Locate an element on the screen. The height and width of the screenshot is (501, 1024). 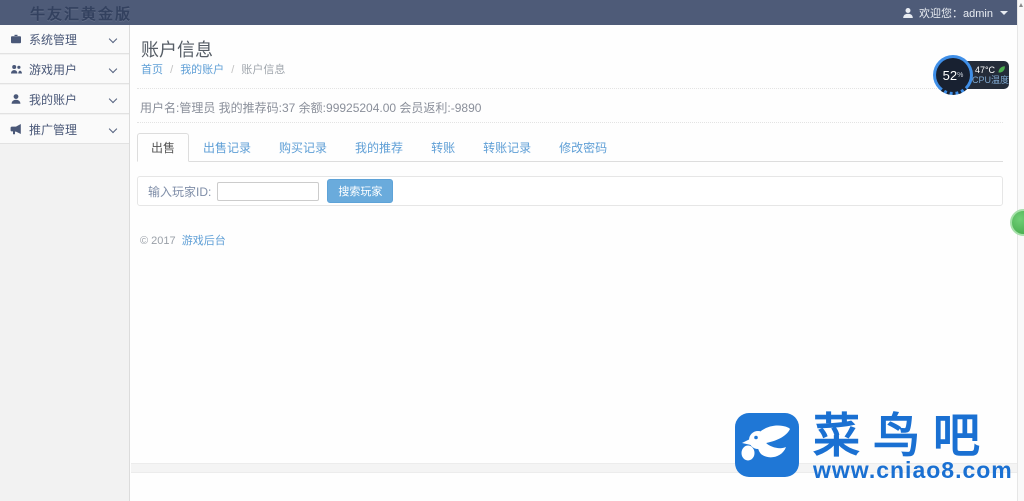
sidebar-item-promotion: 推广管理 is located at coordinates (64, 129).